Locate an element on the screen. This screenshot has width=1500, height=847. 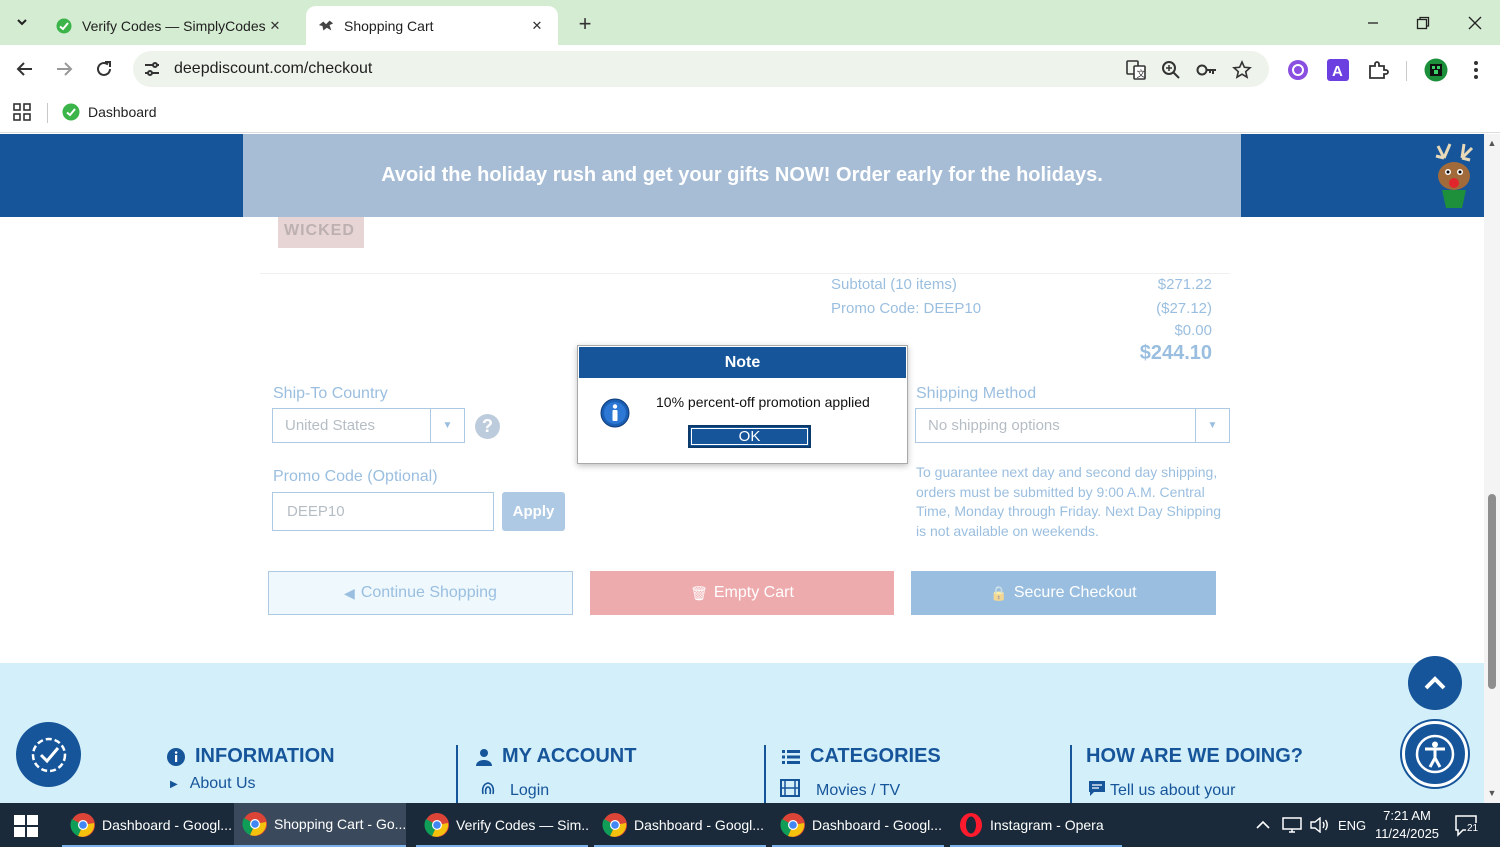
promo-code-input: DEEP10 is located at coordinates (383, 511).